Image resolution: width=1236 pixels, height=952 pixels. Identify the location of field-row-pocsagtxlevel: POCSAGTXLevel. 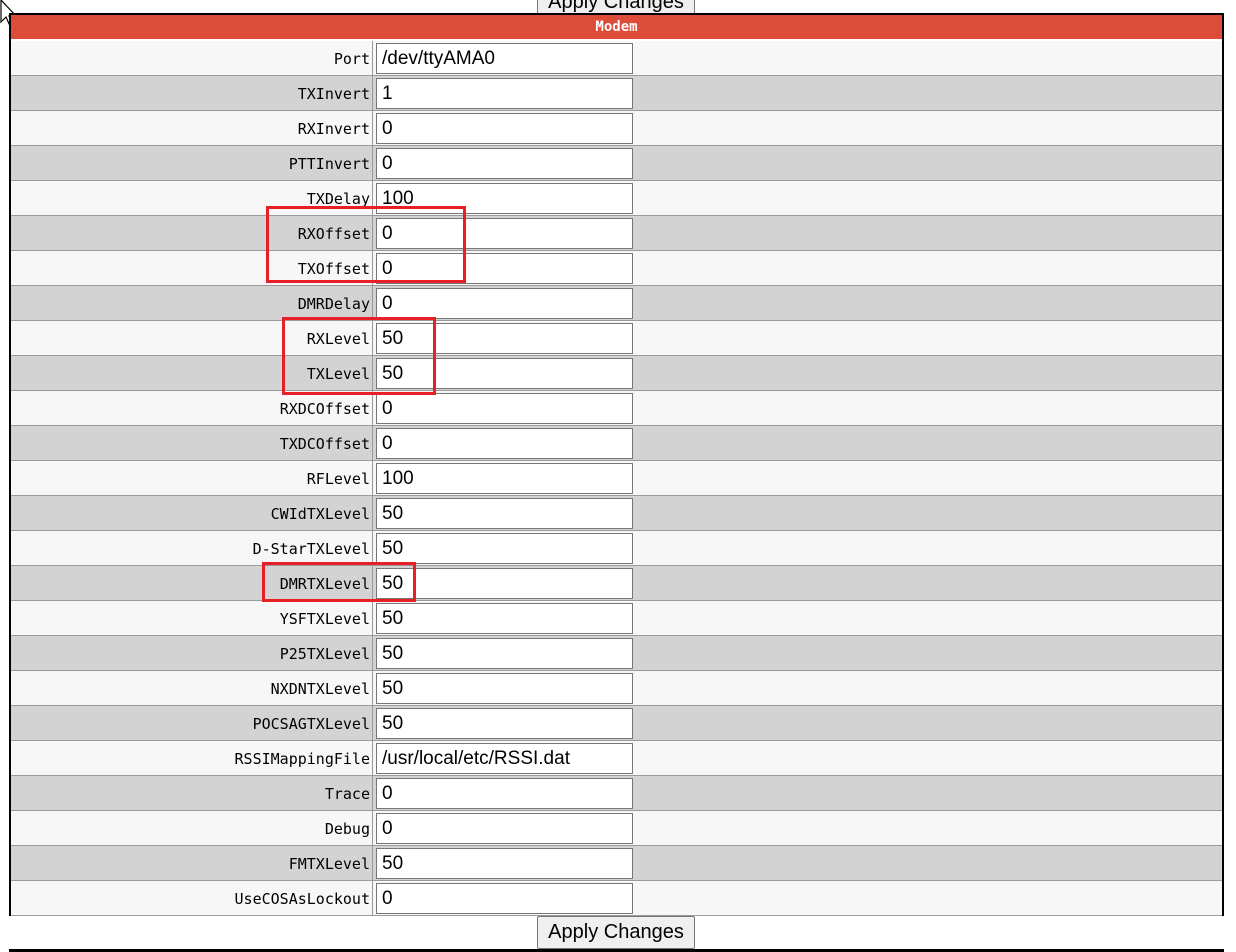
(616, 723).